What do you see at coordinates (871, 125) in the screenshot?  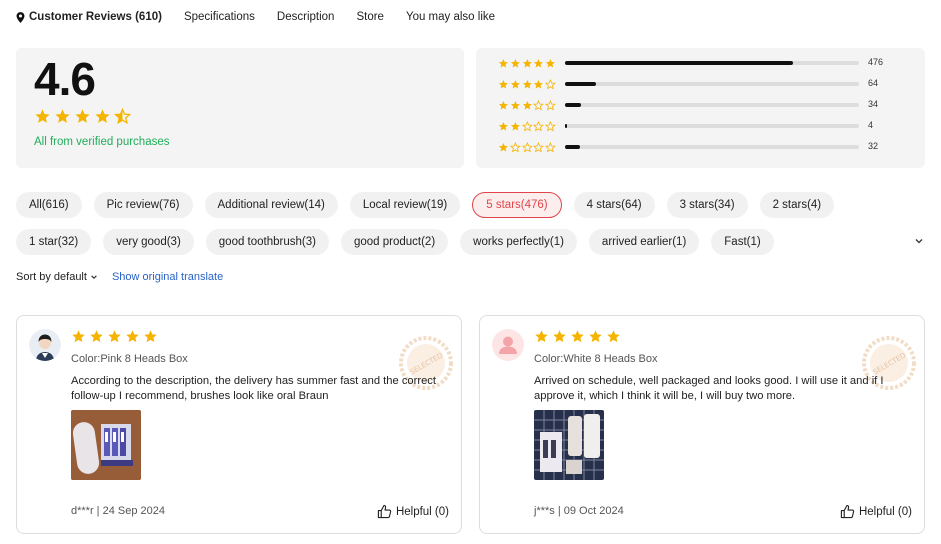 I see `distribution-count: 4` at bounding box center [871, 125].